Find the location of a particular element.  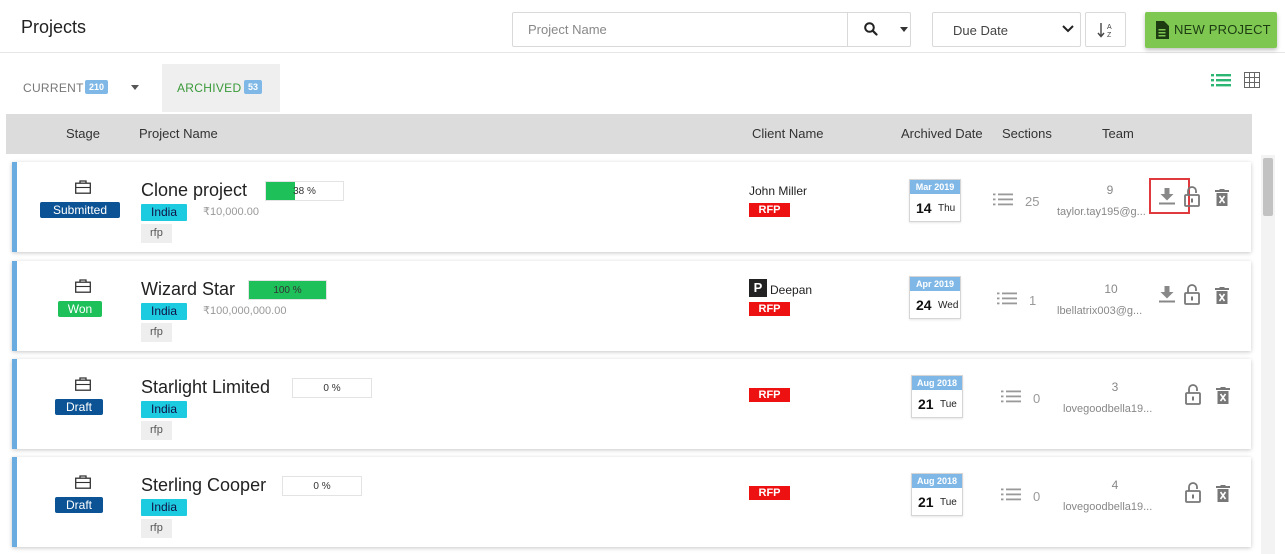

page-title: Projects is located at coordinates (54, 27).